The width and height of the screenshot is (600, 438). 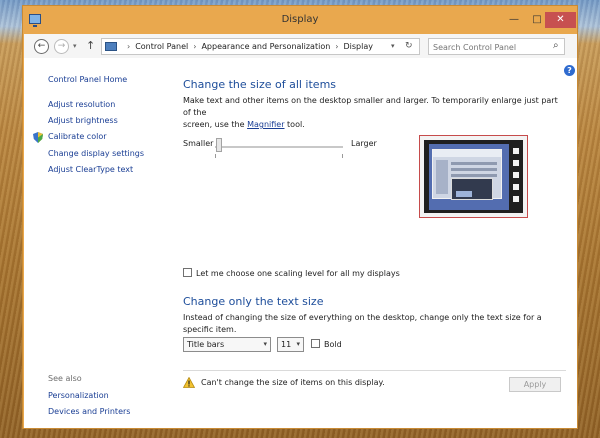 What do you see at coordinates (96, 153) in the screenshot?
I see `change-display-settings-link: Change display settings` at bounding box center [96, 153].